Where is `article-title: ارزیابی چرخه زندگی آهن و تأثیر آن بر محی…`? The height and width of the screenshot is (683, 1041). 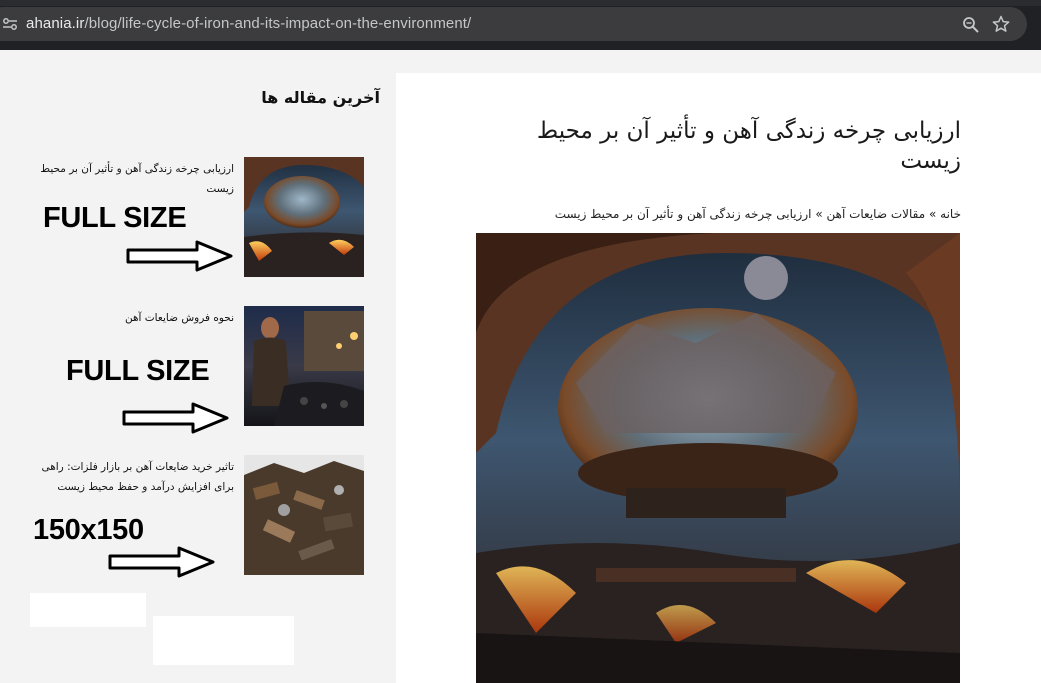
article-title: ارزیابی چرخه زندگی آهن و تأثیر آن بر محی… is located at coordinates (748, 146).